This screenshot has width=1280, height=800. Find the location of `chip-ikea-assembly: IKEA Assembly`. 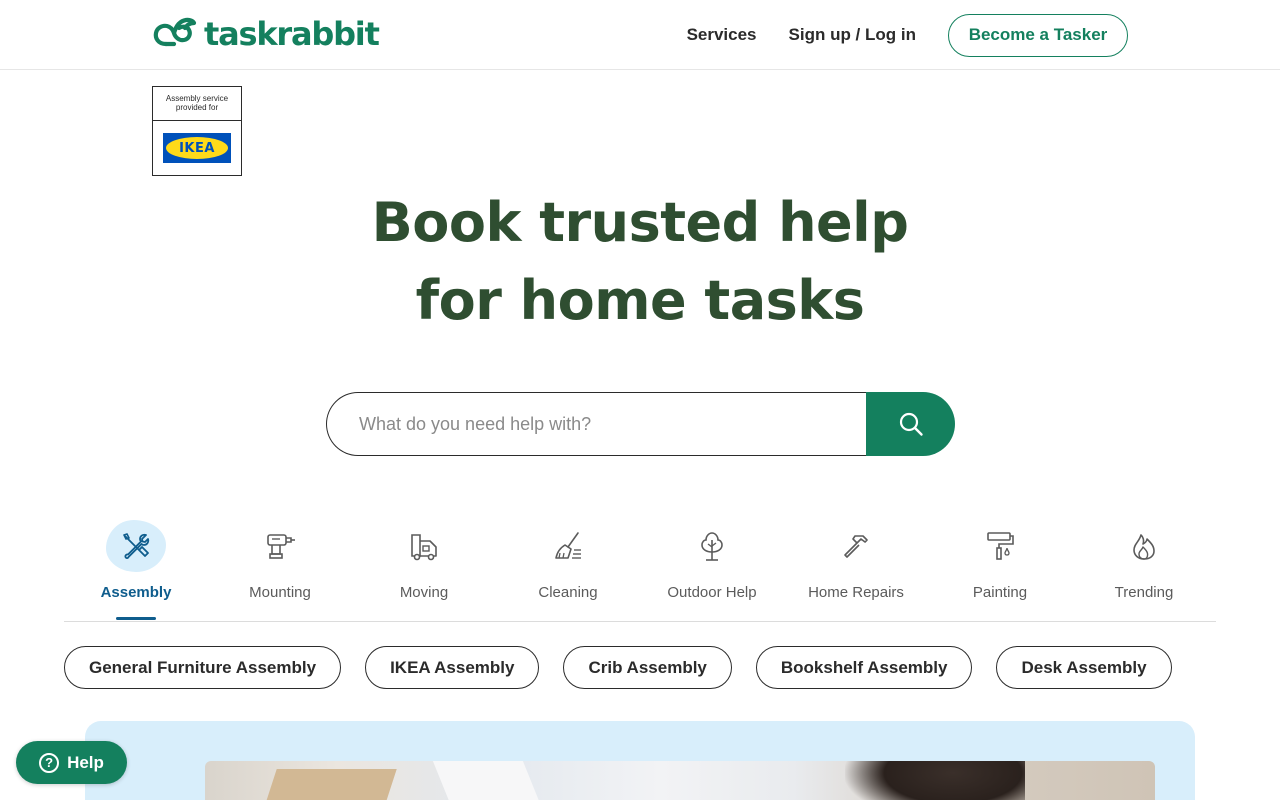

chip-ikea-assembly: IKEA Assembly is located at coordinates (452, 667).